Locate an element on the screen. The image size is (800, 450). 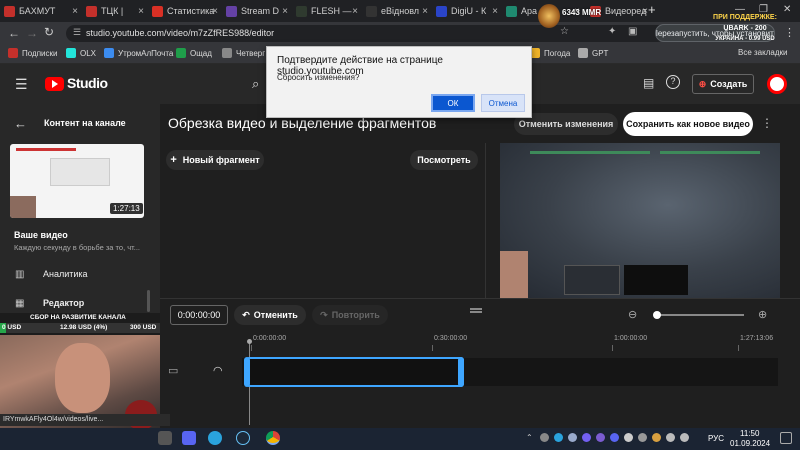
site-info-icon: ☰ is located at coordinates (77, 32).